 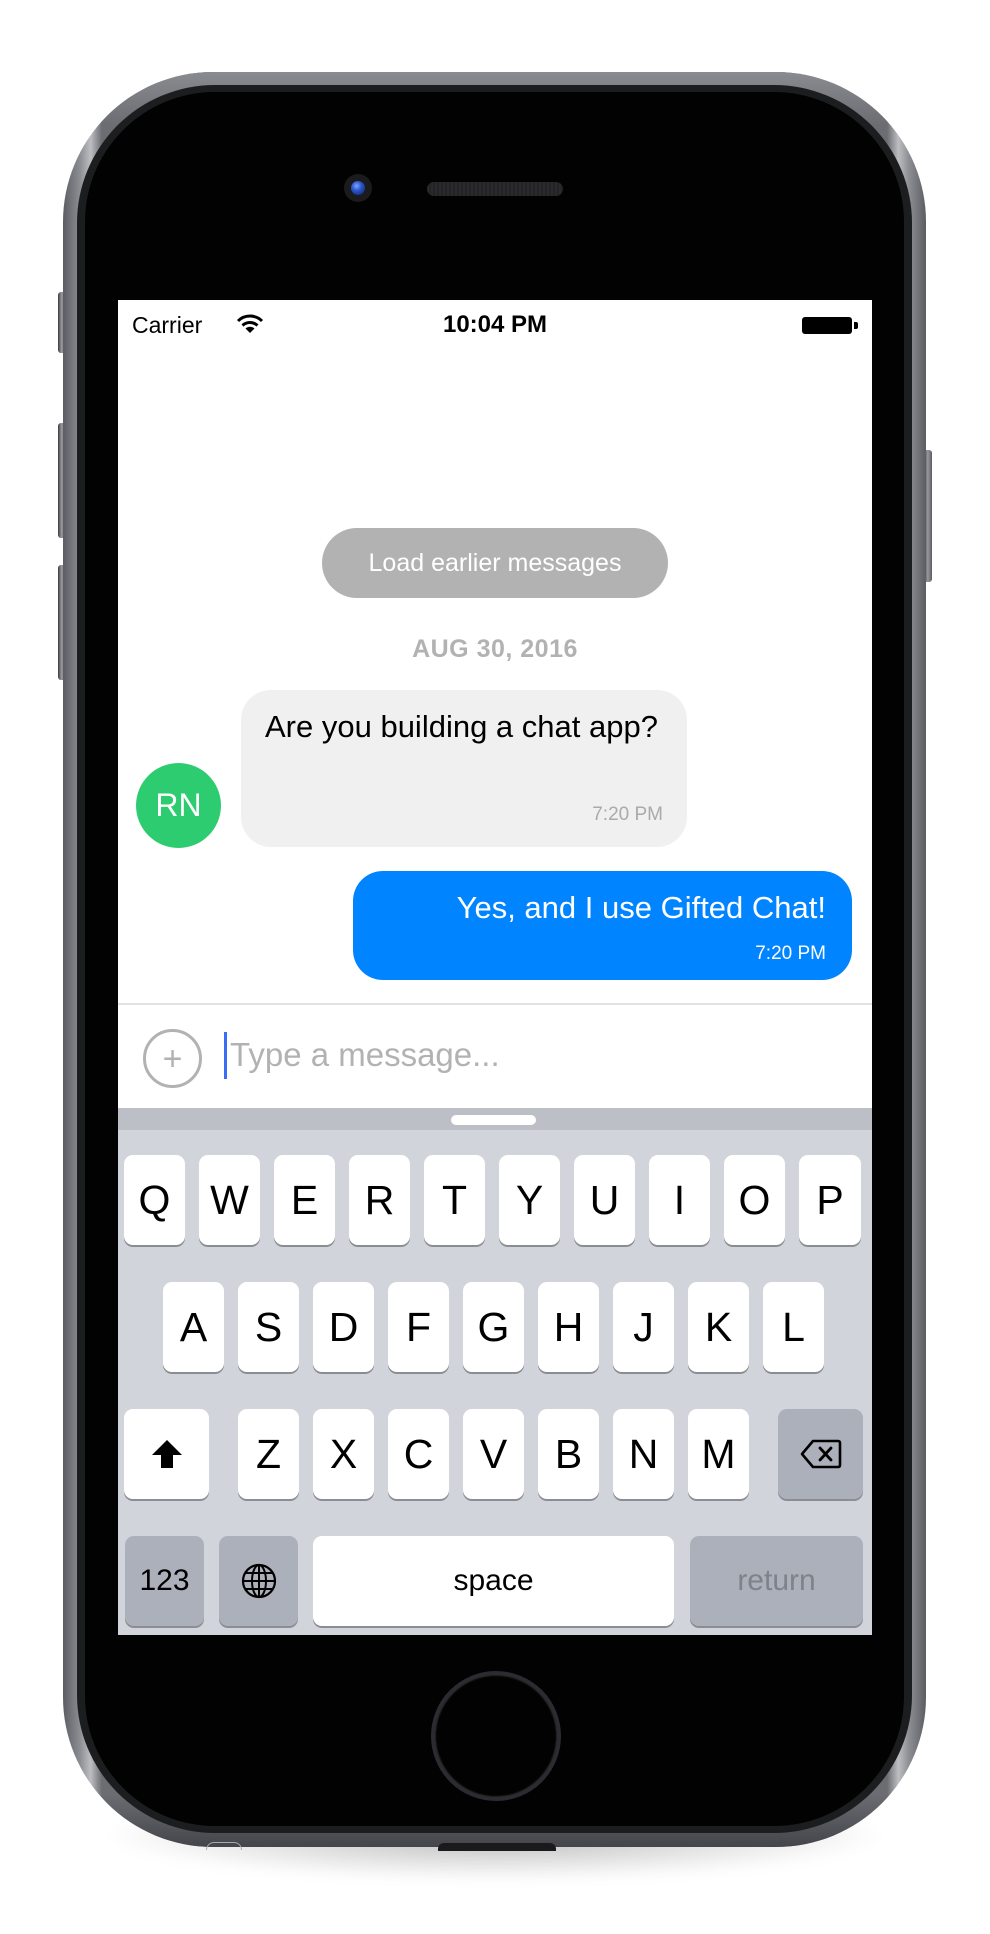 What do you see at coordinates (225, 1055) in the screenshot?
I see `text-cursor` at bounding box center [225, 1055].